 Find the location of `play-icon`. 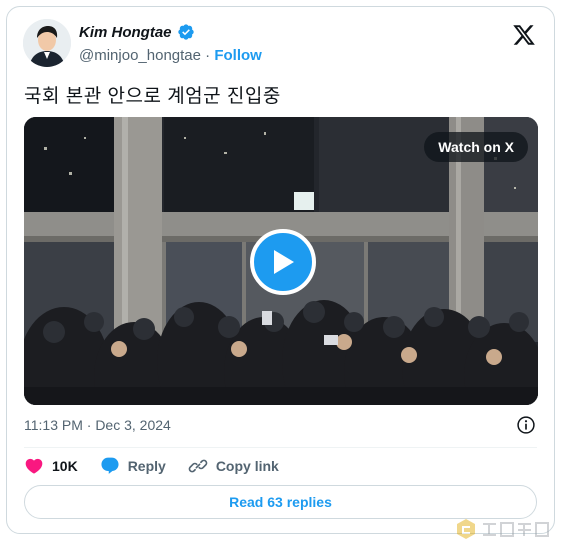

play-icon is located at coordinates (284, 262).